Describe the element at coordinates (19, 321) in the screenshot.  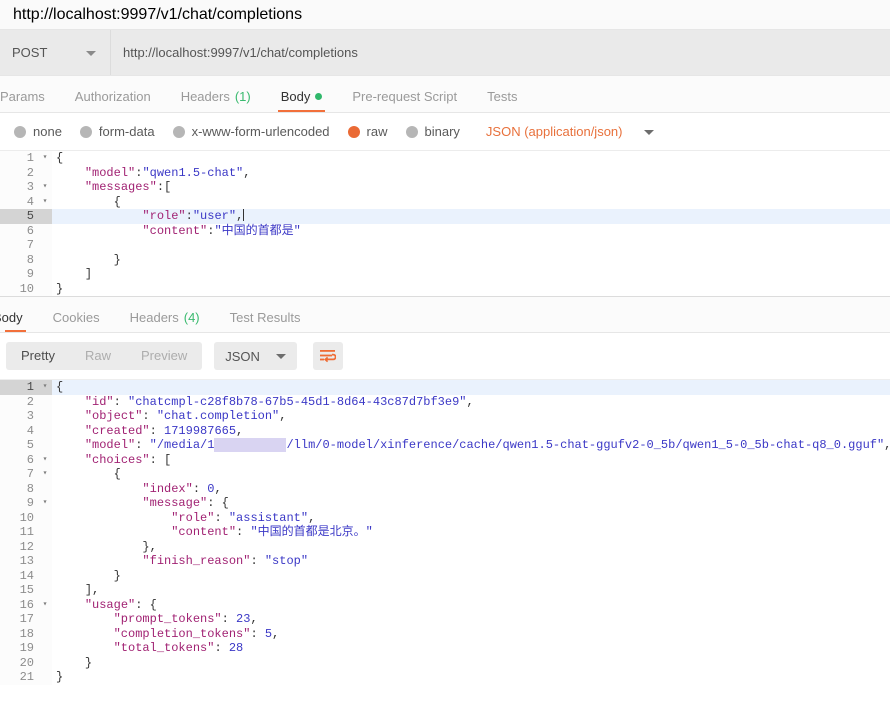
I see `response-tab-body: Body` at that location.